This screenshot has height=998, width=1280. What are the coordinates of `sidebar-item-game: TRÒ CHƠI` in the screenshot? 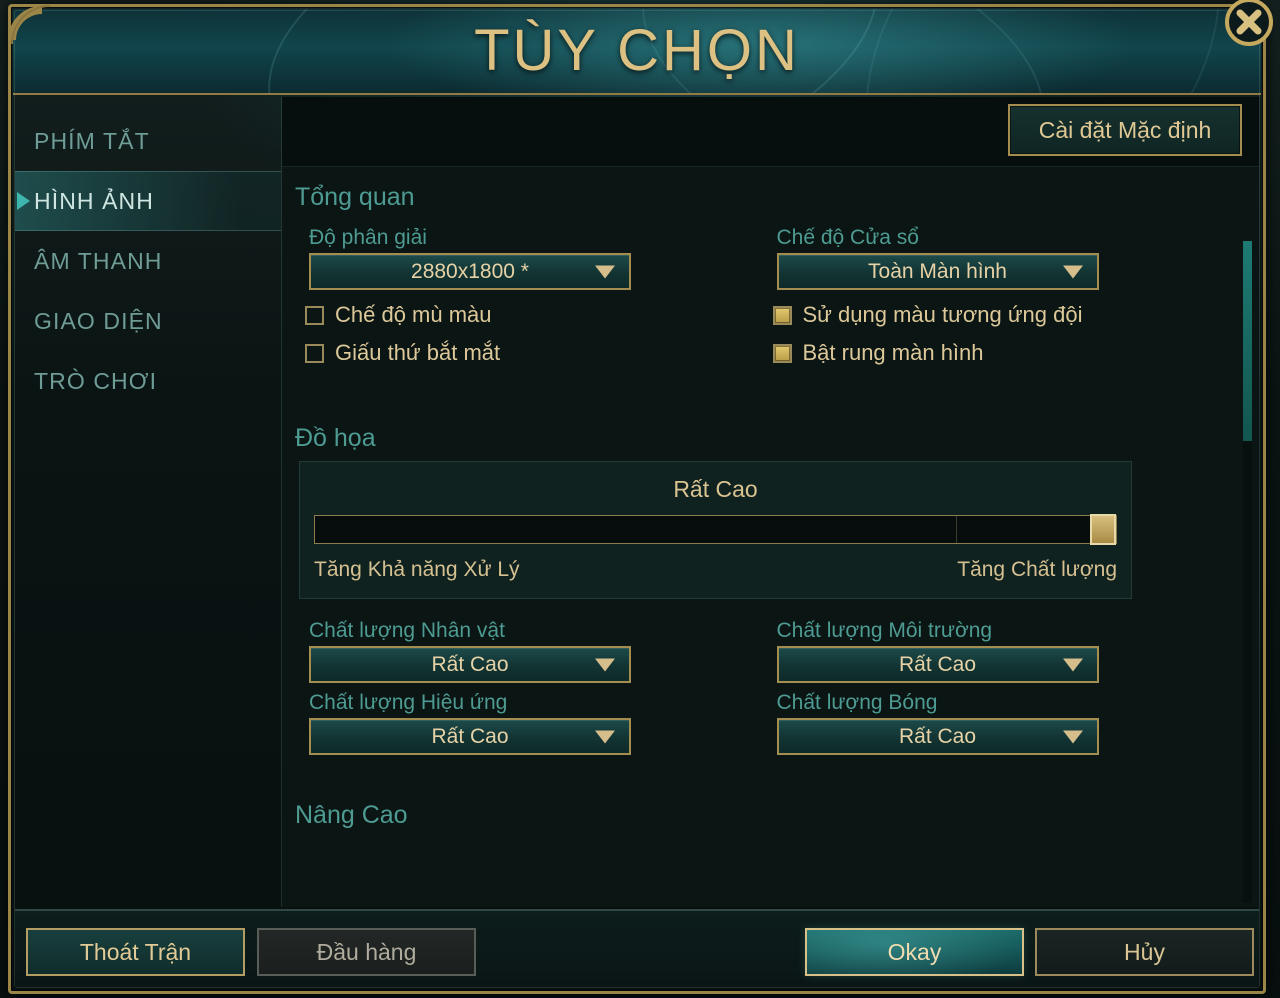 It's located at (148, 381).